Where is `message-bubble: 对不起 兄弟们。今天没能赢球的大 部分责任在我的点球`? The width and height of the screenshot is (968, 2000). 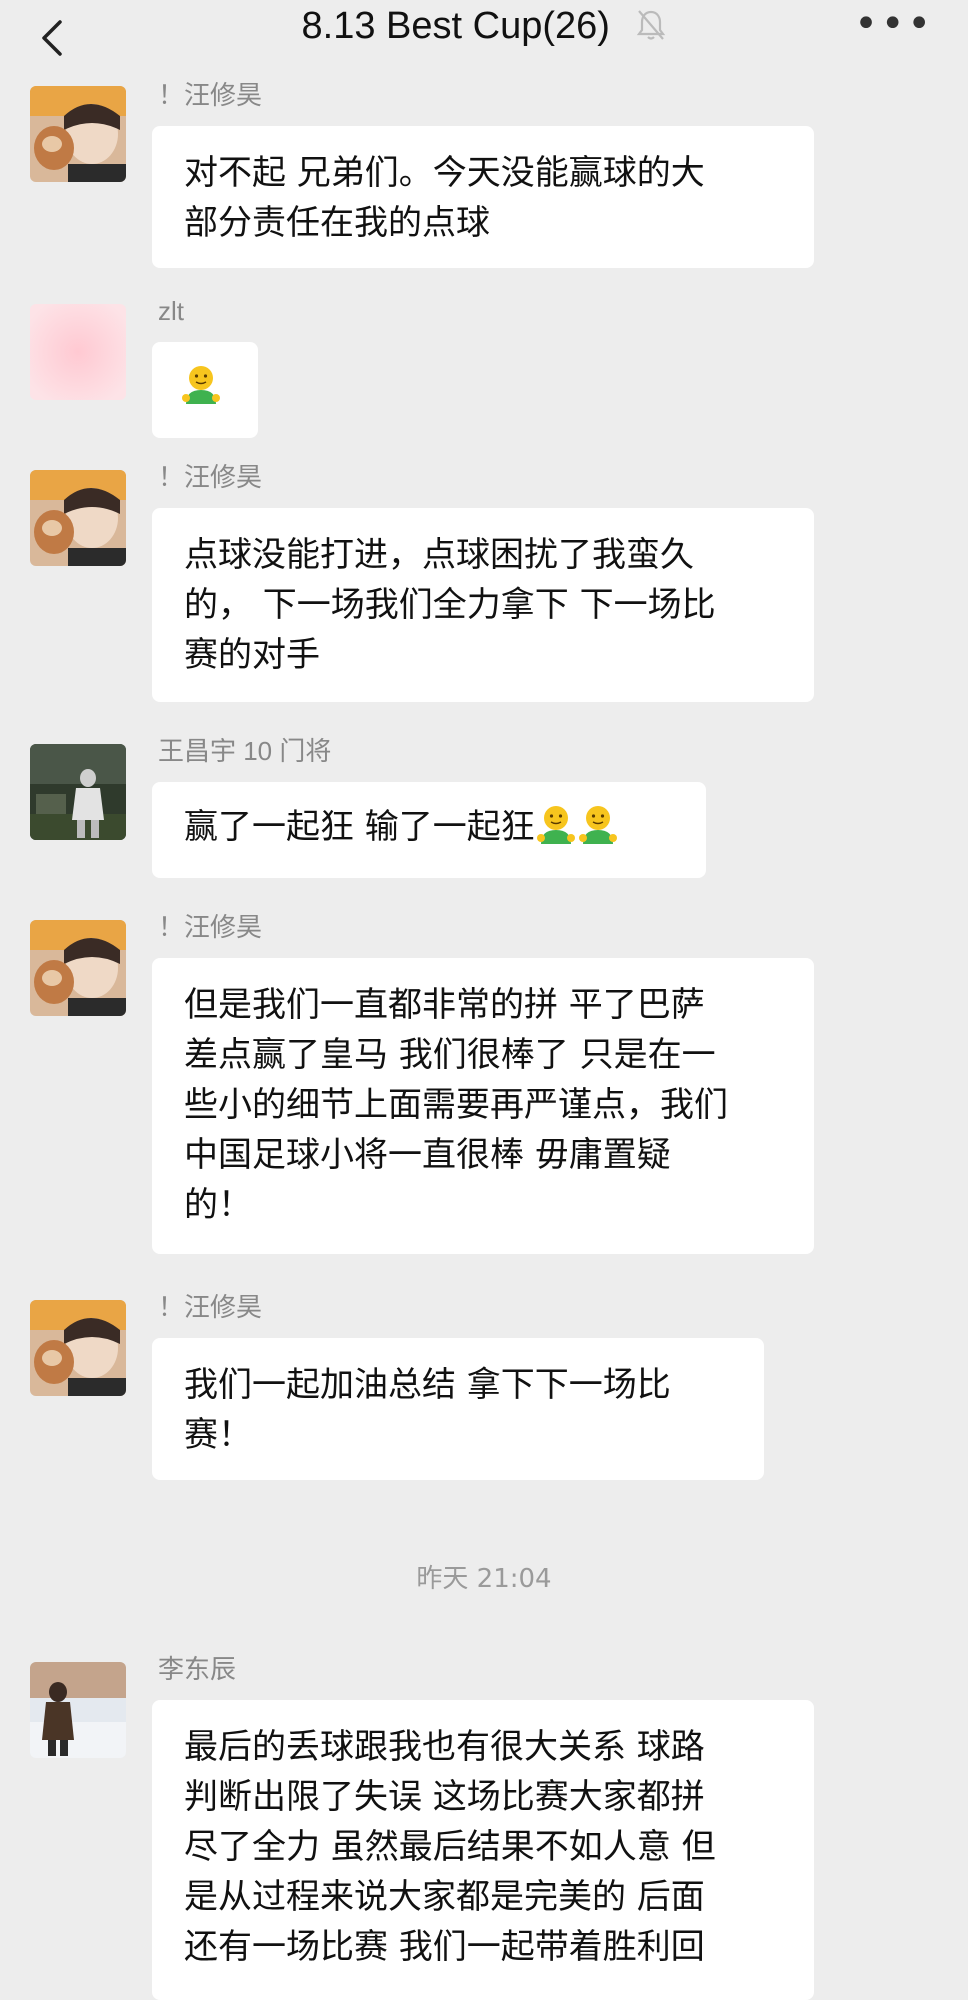
message-bubble: 对不起 兄弟们。今天没能赢球的大 部分责任在我的点球 is located at coordinates (483, 197).